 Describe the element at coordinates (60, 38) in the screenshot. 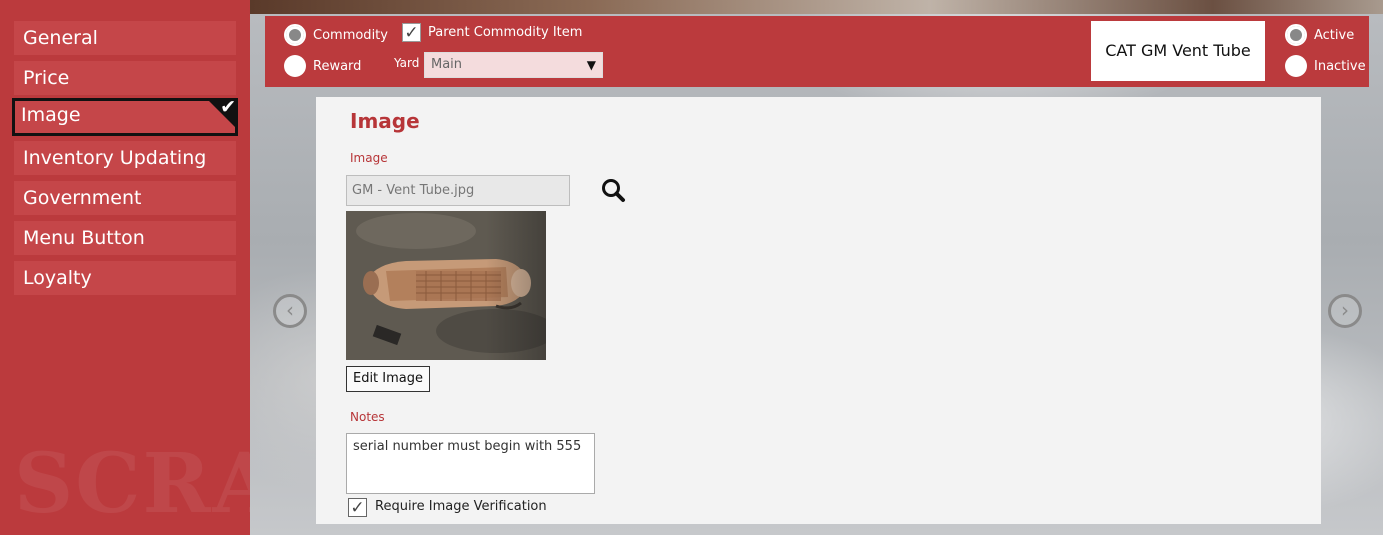

I see `sidebar-item-label: General` at that location.